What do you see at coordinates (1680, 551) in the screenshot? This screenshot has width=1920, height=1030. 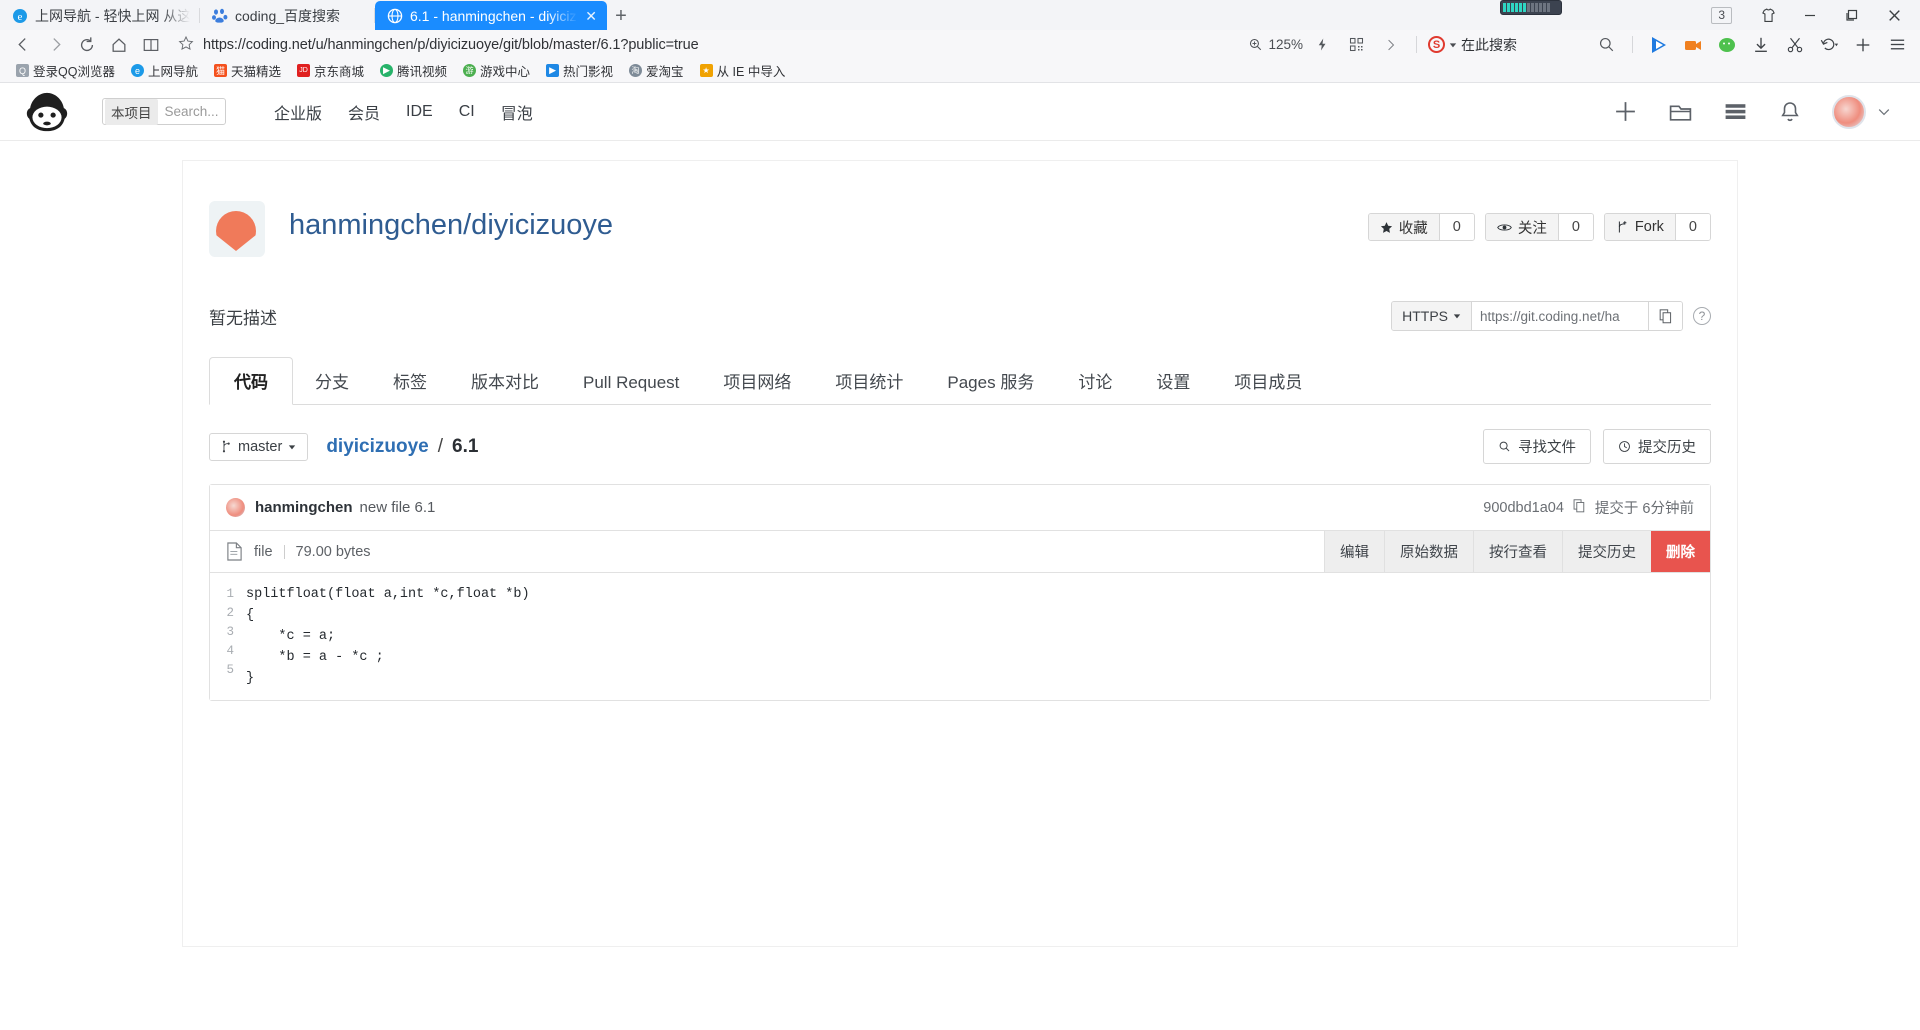 I see `delete-button: 删除` at bounding box center [1680, 551].